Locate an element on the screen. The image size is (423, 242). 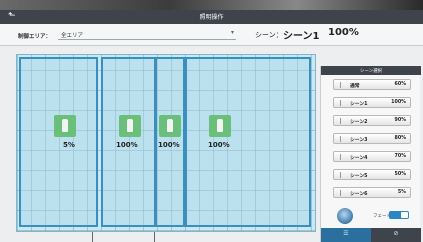
scene-mode-icon: ☰ is located at coordinates (346, 235).